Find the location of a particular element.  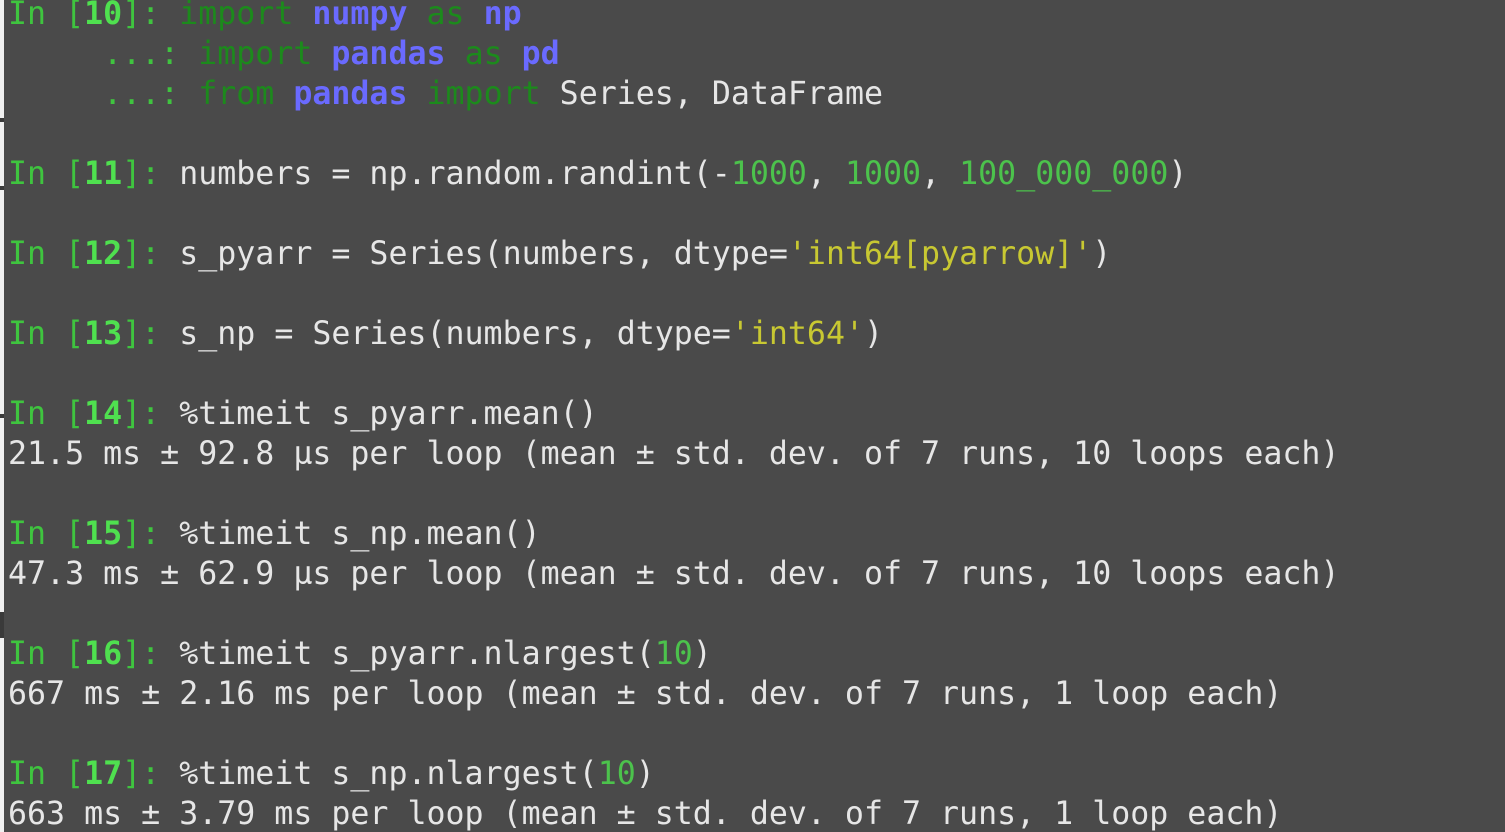

input-line: ...: import pandas as pd is located at coordinates (331, 54).